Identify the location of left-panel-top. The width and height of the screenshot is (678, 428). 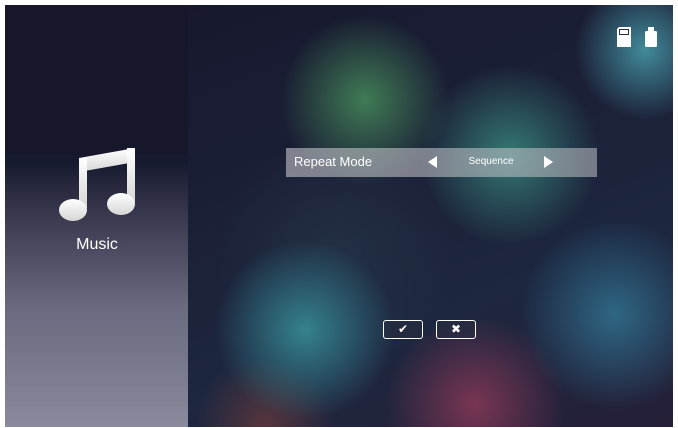
(96, 80).